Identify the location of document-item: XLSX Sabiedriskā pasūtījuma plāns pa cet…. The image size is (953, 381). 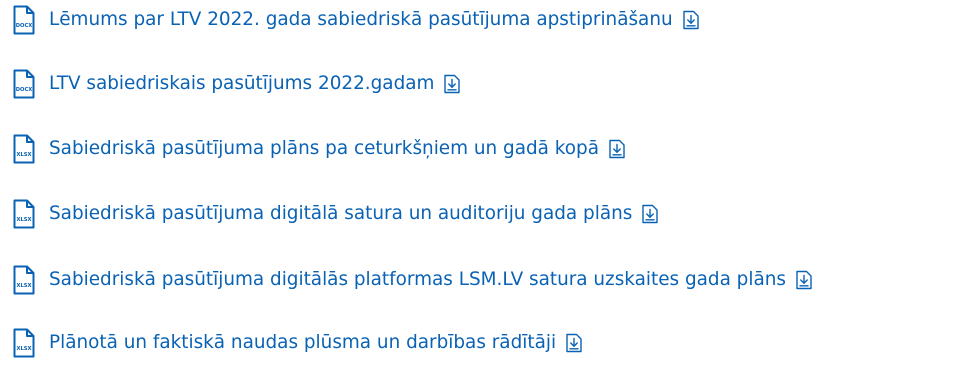
(319, 149).